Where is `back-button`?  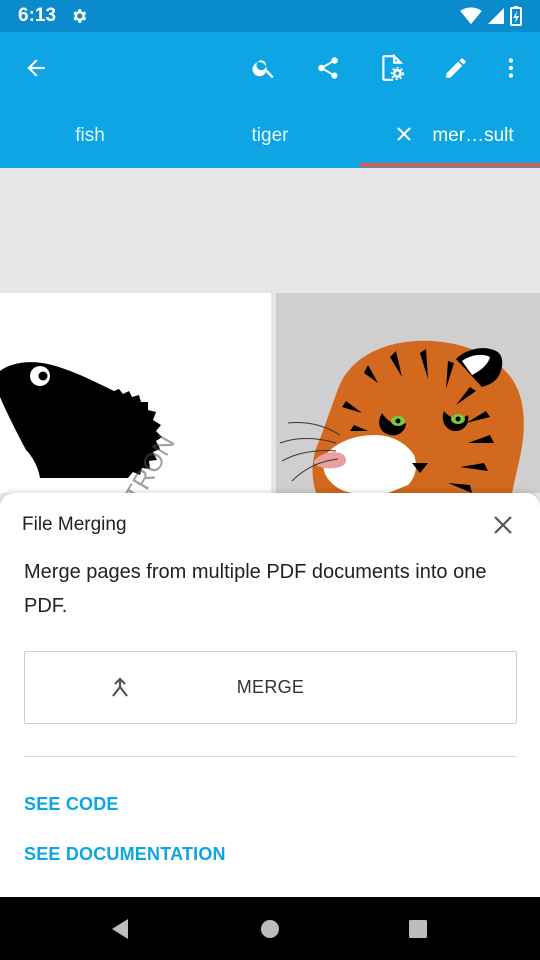 back-button is located at coordinates (36, 68).